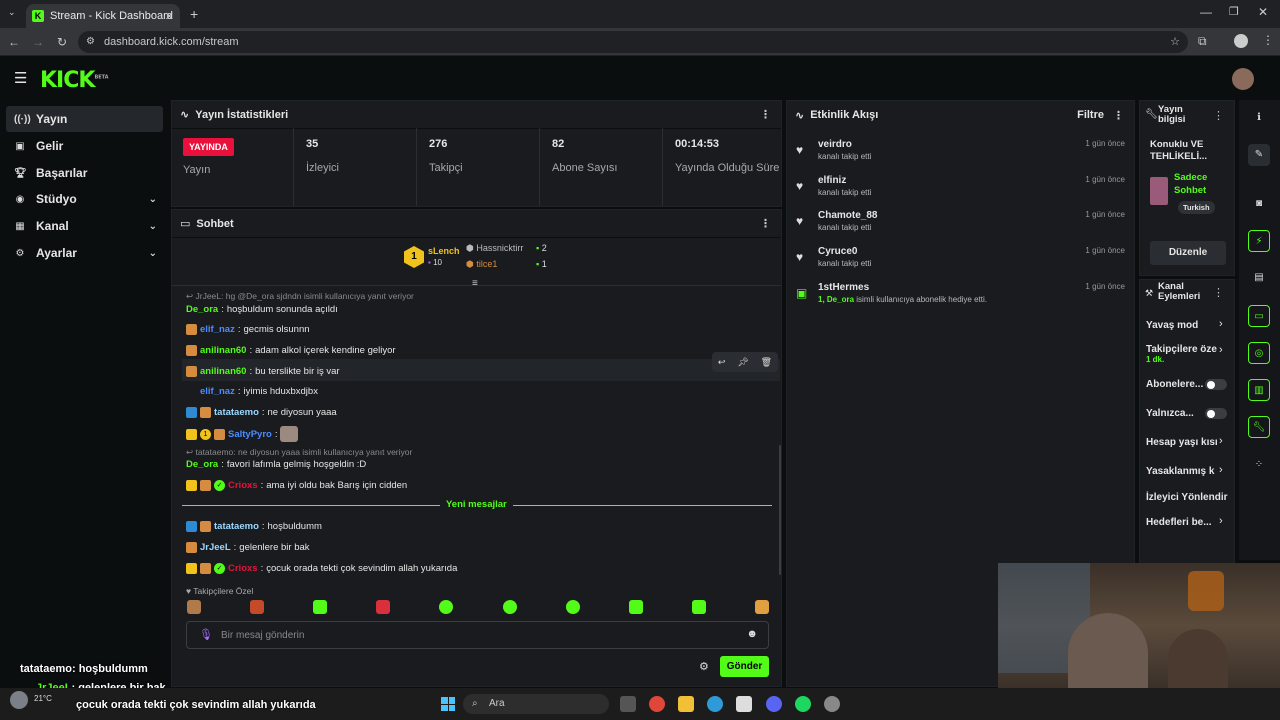 This screenshot has height=720, width=1280. I want to click on close-tab-icon: ✕, so click(169, 16).